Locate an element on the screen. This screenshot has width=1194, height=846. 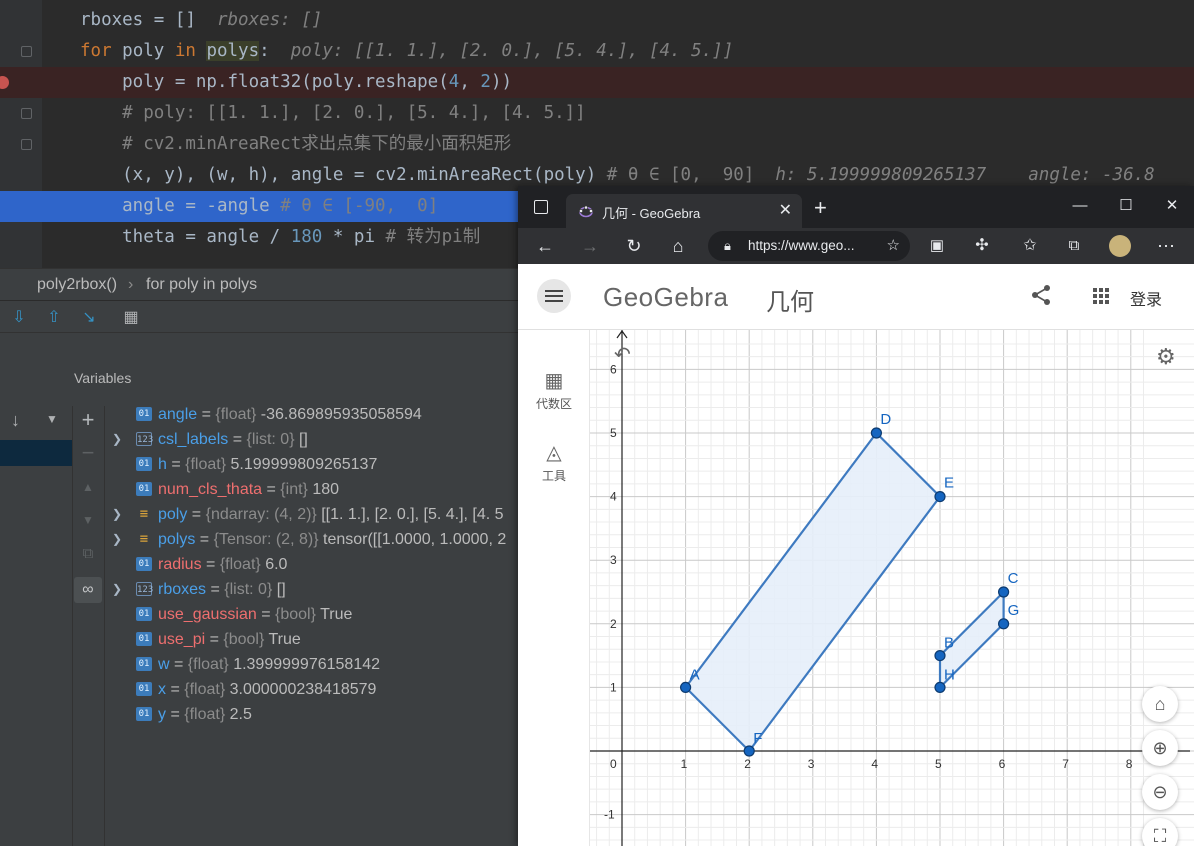
arrow-down-icon: ↓ is located at coordinates (15, 420).